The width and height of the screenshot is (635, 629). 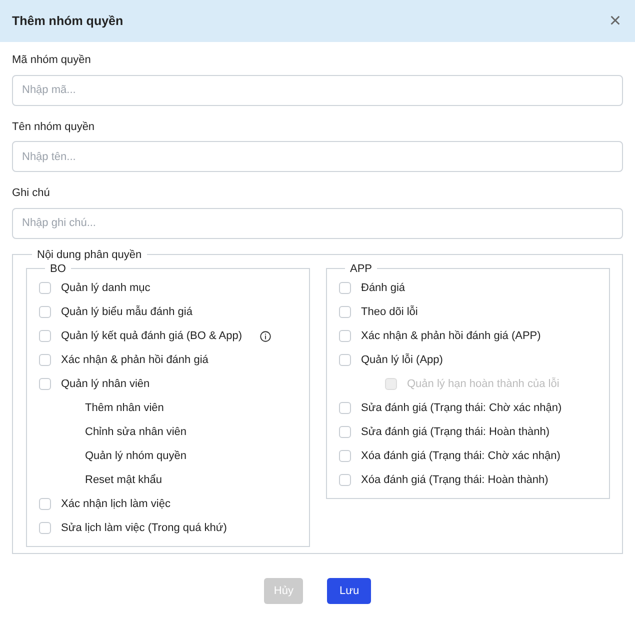 What do you see at coordinates (615, 21) in the screenshot?
I see `close-button: ×` at bounding box center [615, 21].